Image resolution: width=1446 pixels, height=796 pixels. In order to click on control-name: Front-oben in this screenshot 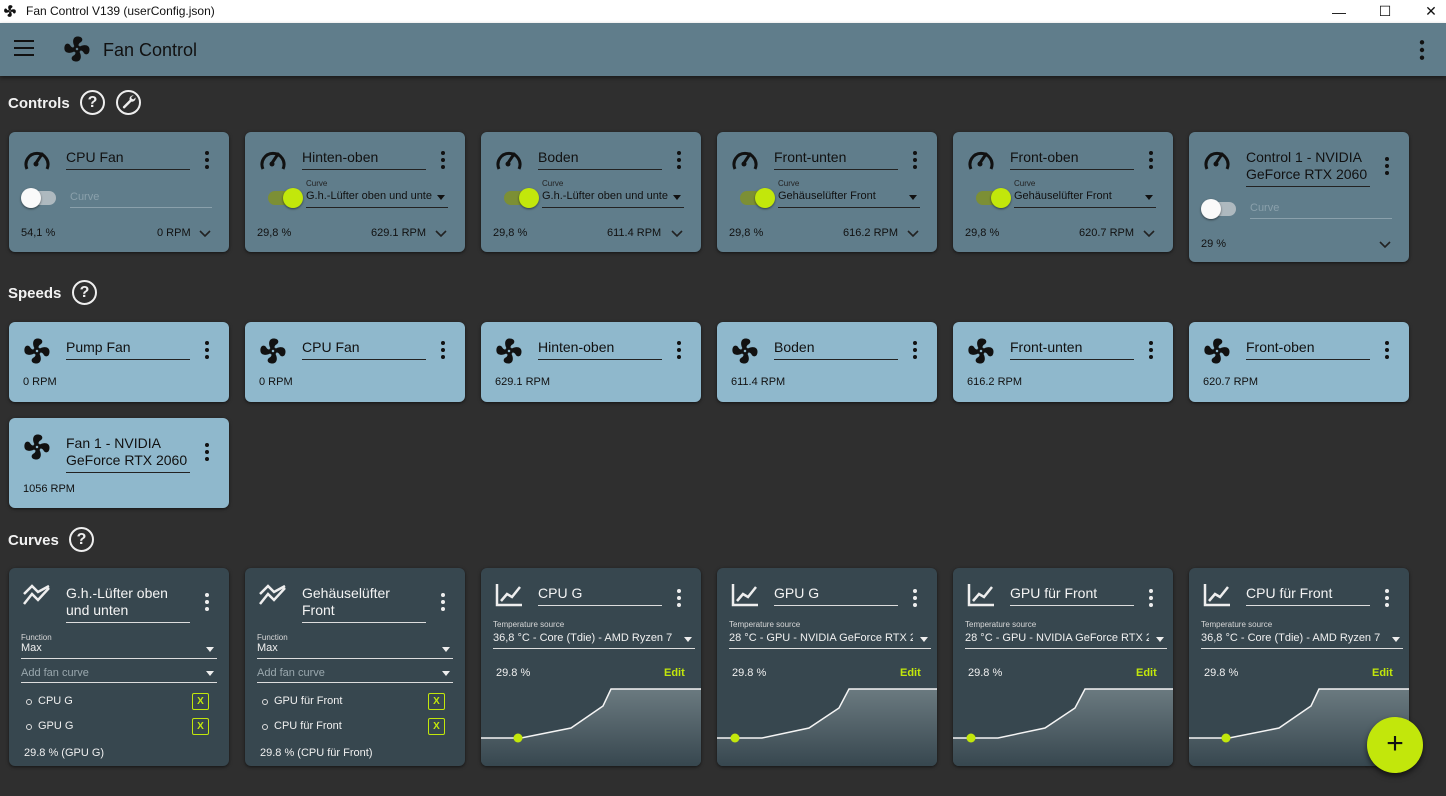, I will do `click(1072, 159)`.